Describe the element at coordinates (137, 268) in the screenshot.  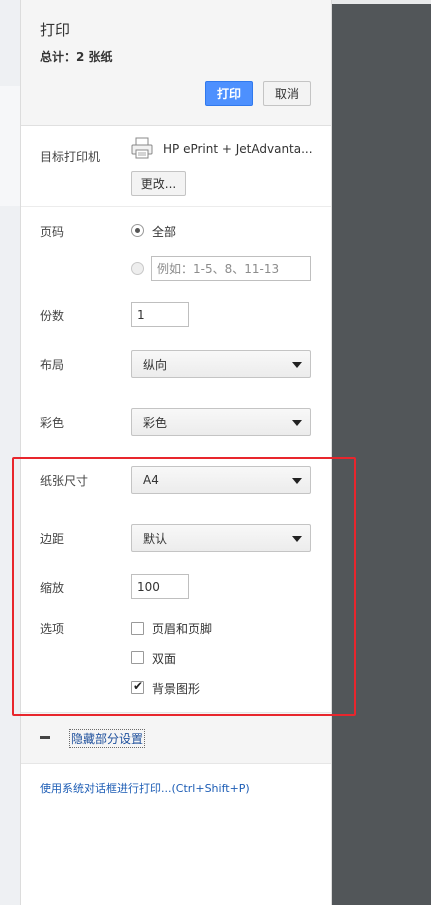
I see `pages-range-radio` at that location.